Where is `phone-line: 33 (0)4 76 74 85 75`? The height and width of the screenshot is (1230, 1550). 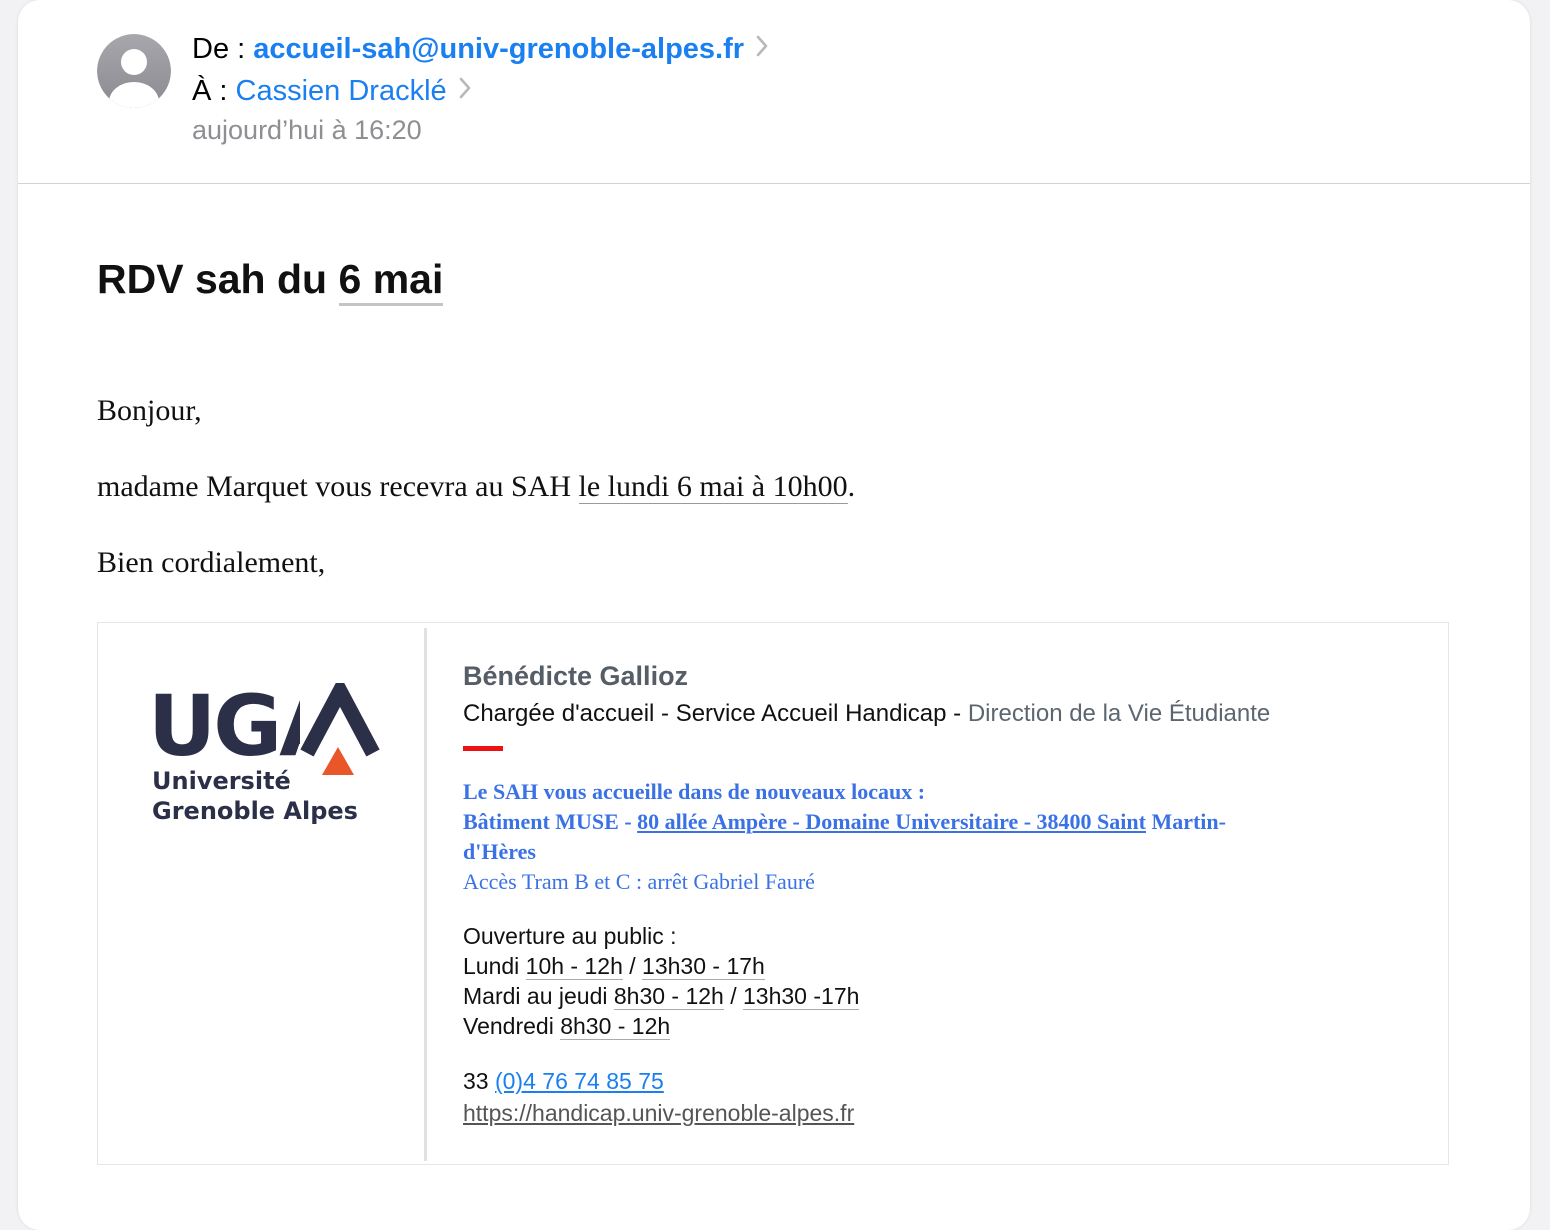
phone-line: 33 (0)4 76 74 85 75 is located at coordinates (563, 1081).